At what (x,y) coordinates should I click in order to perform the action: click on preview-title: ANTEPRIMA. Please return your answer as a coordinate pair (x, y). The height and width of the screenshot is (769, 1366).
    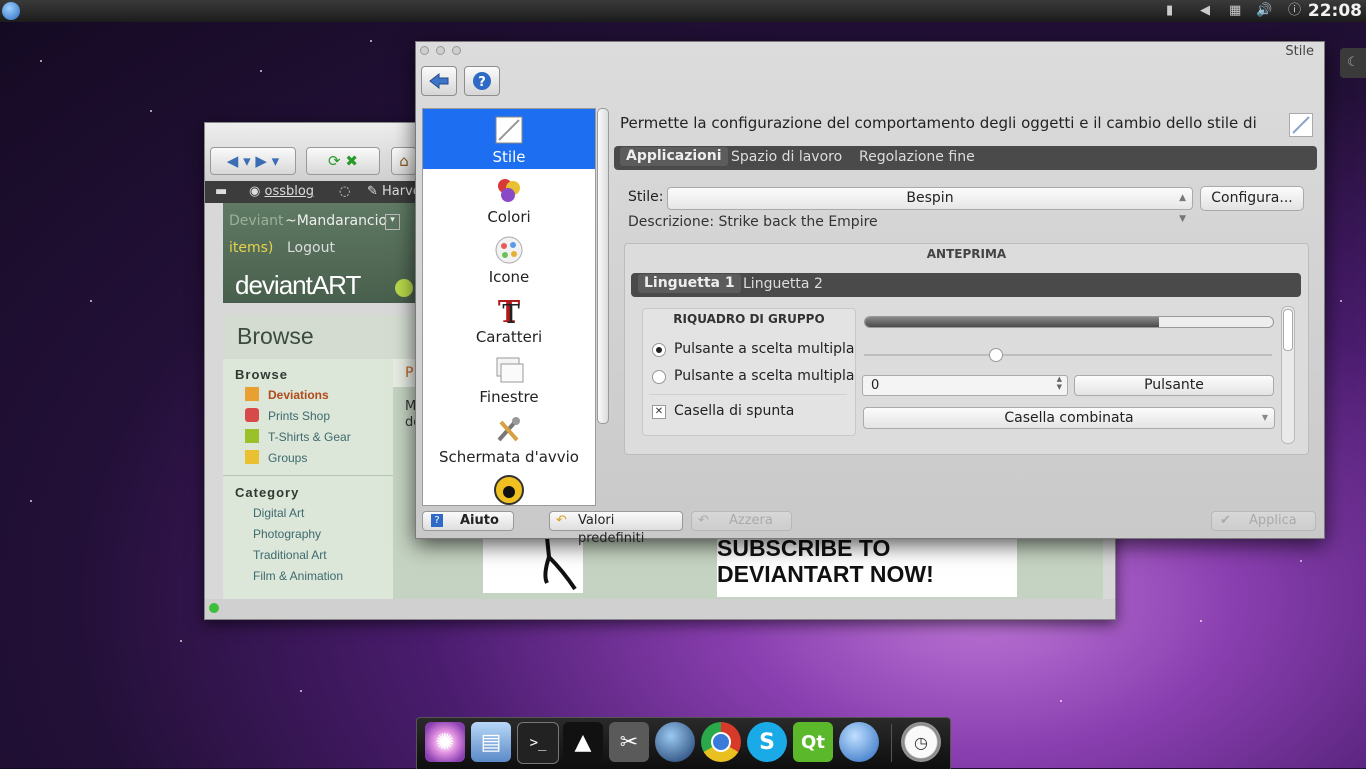
    Looking at the image, I should click on (966, 254).